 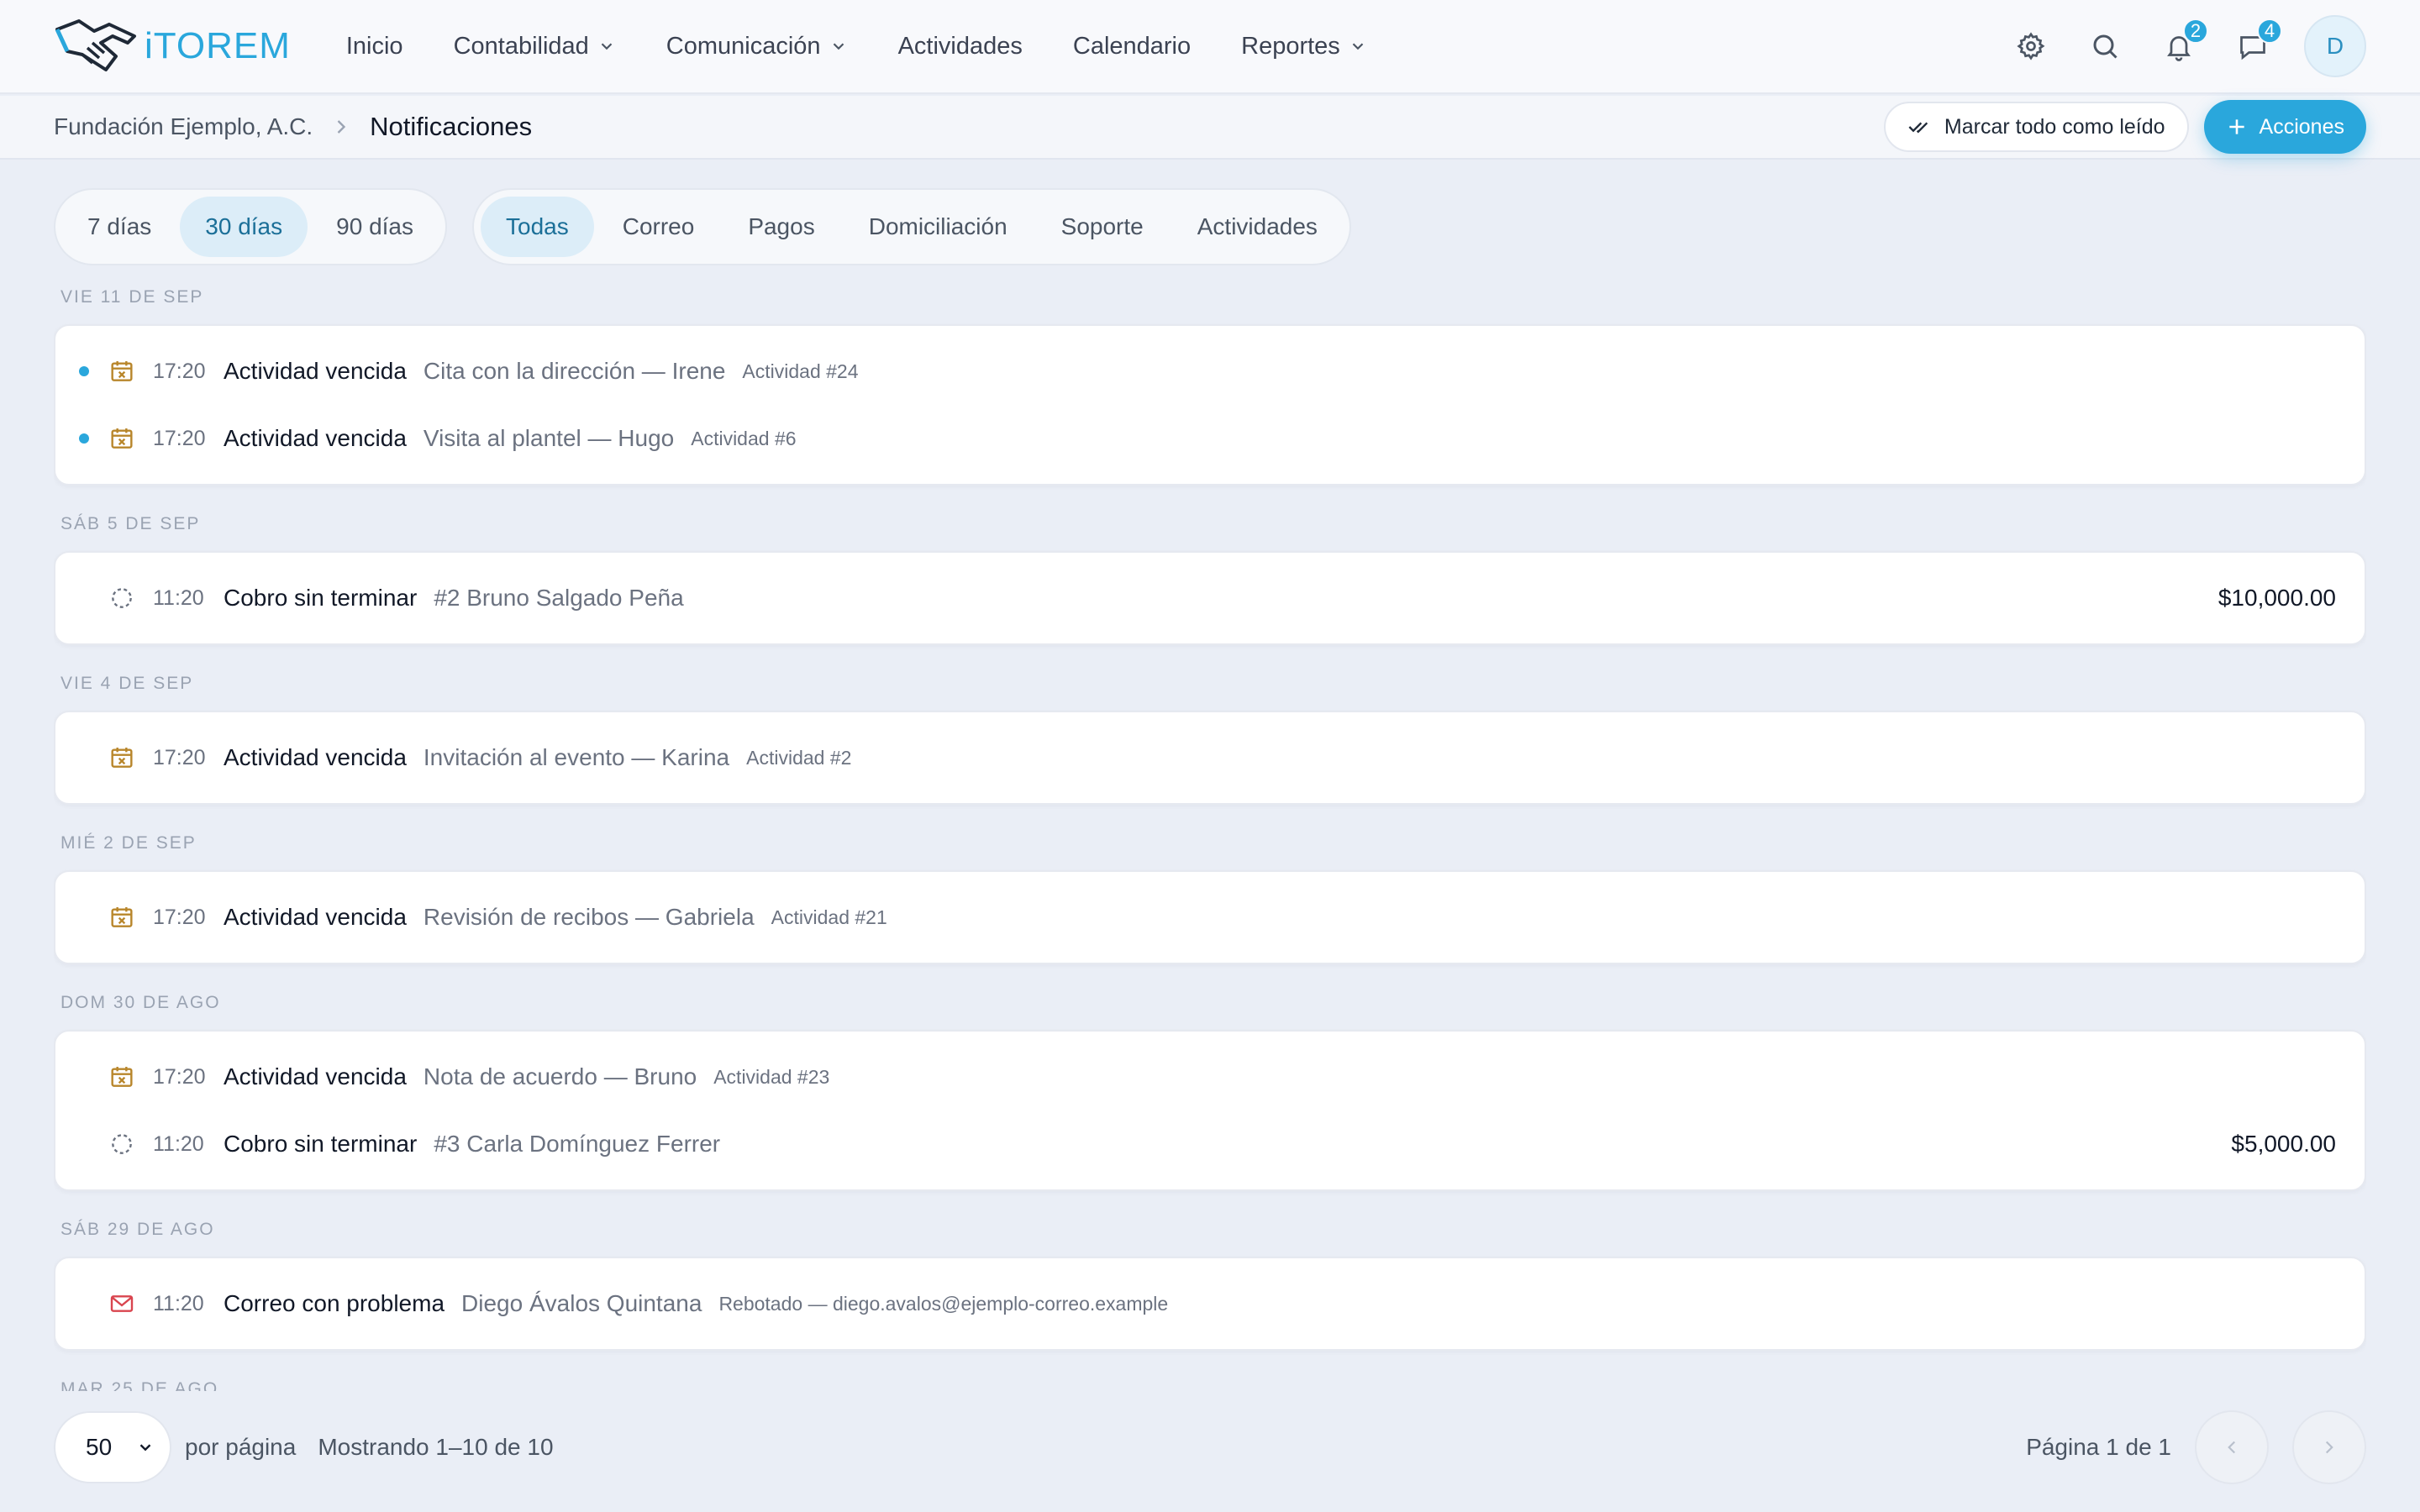 I want to click on actions-button: Acciones, so click(x=2284, y=127).